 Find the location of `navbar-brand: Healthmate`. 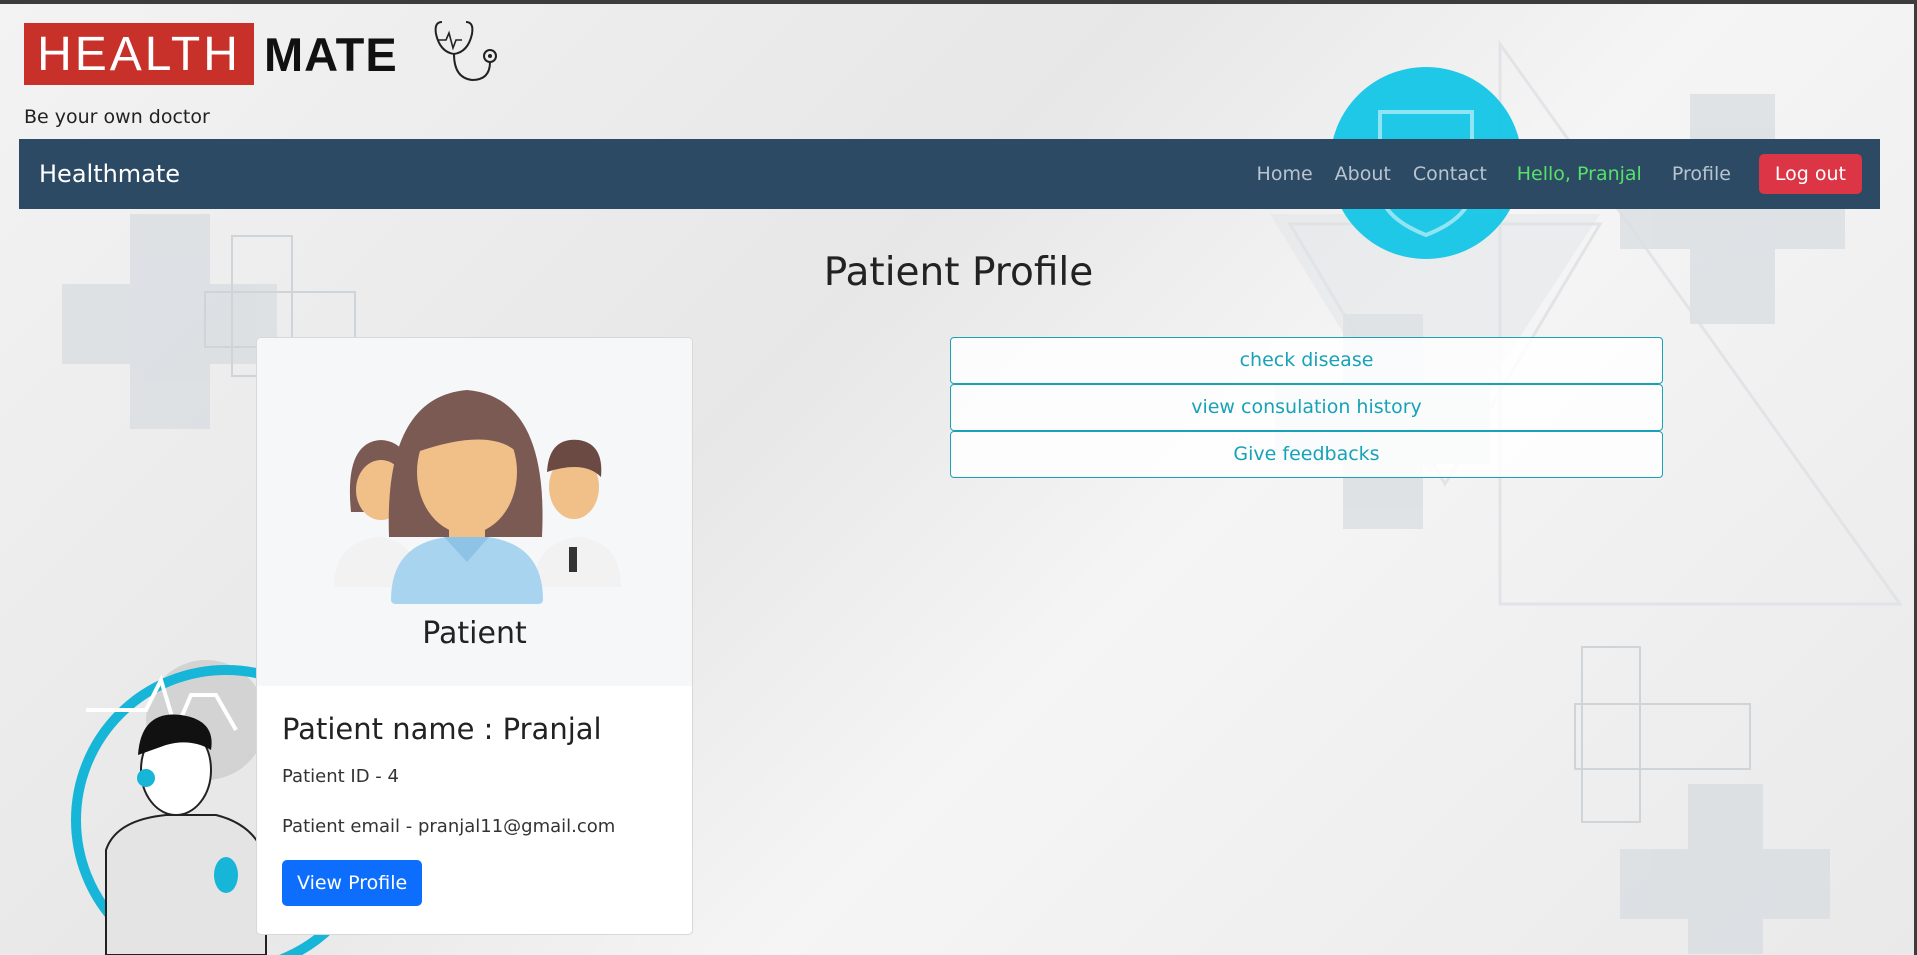

navbar-brand: Healthmate is located at coordinates (109, 174).